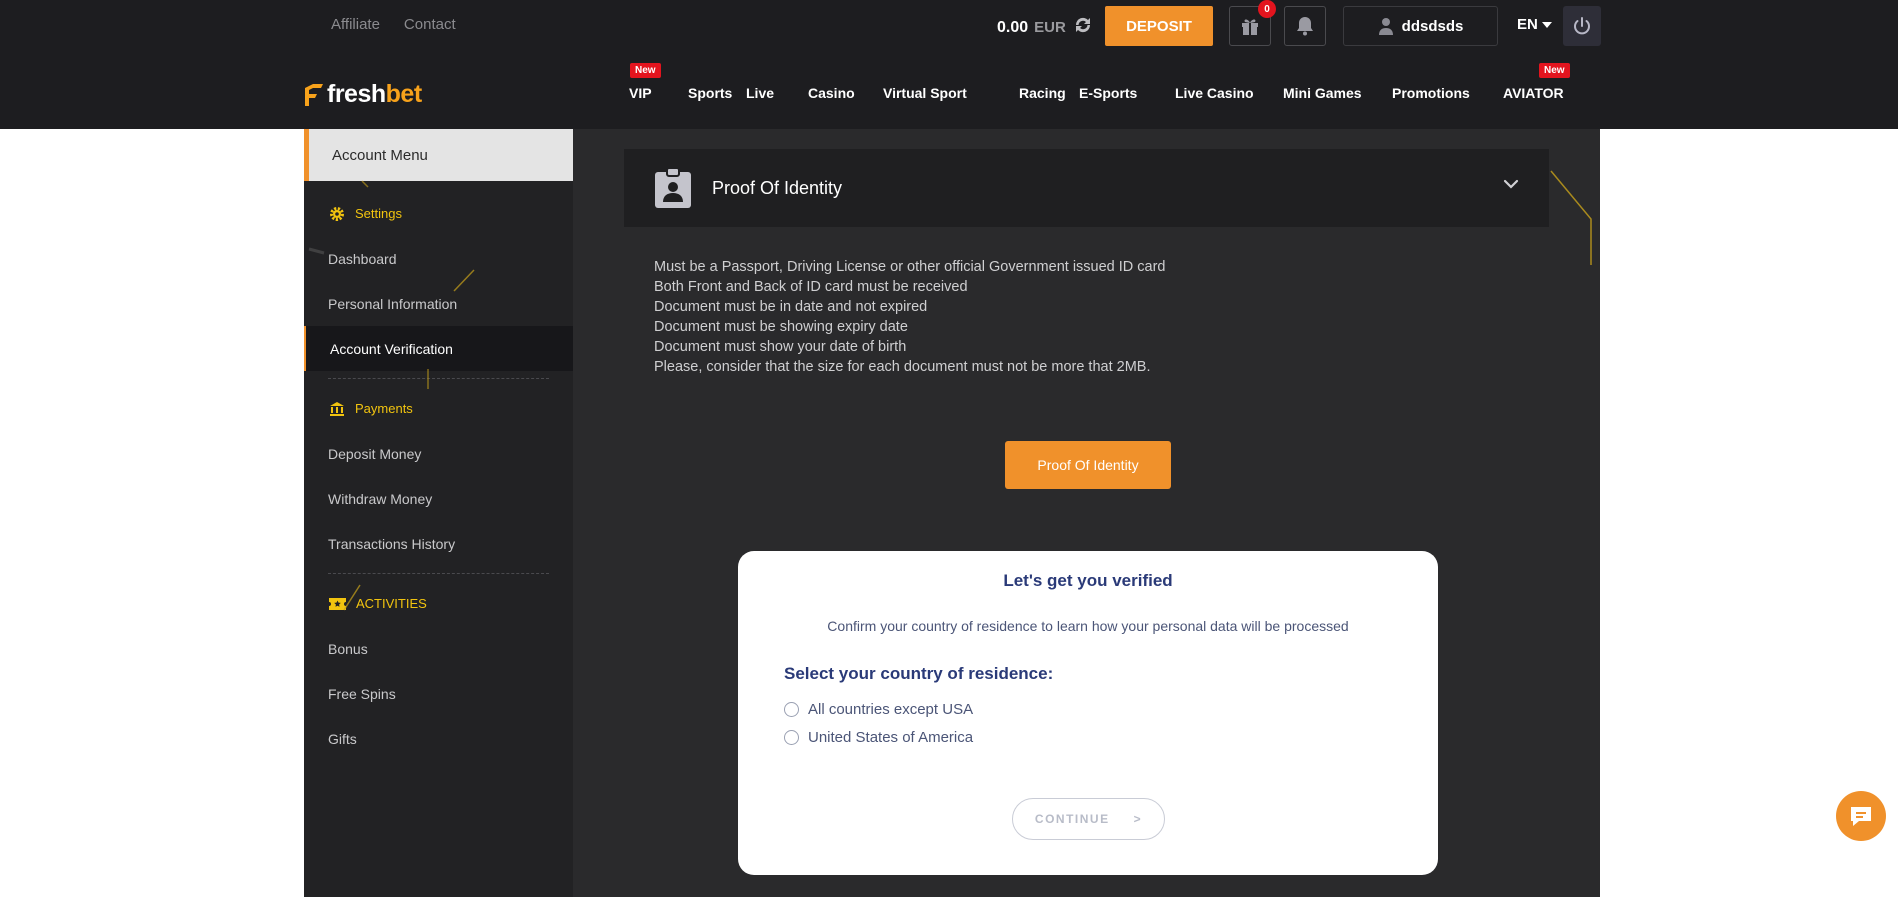 This screenshot has width=1898, height=897. I want to click on verify-title: Let's get you verified, so click(1088, 580).